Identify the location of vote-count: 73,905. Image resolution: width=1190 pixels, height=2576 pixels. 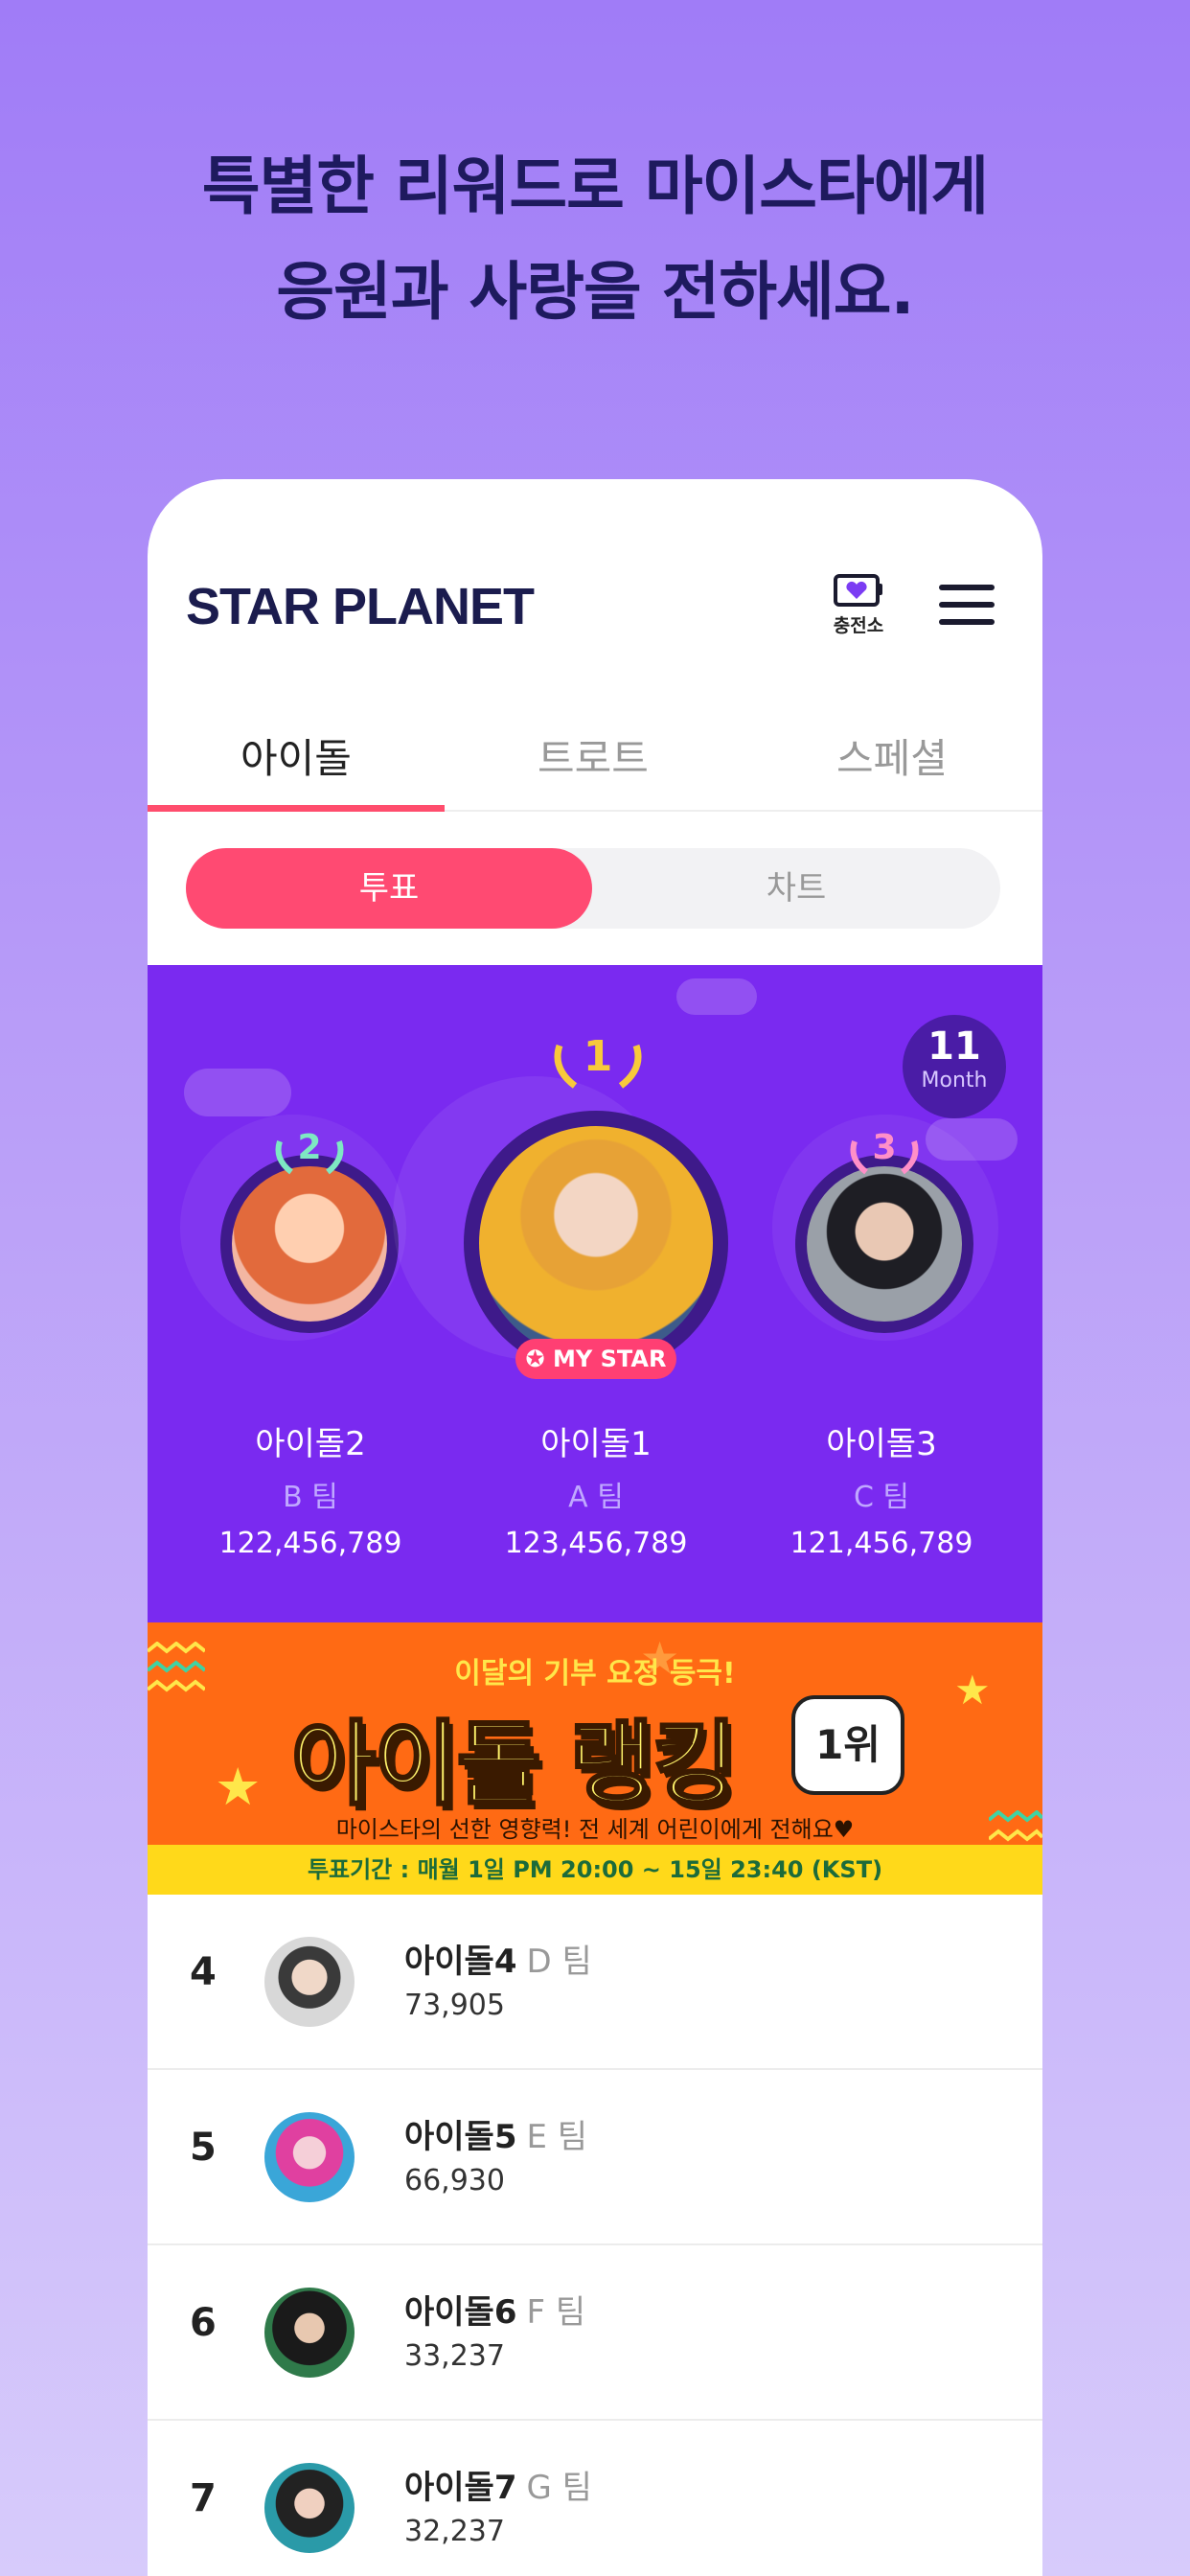
(455, 2005).